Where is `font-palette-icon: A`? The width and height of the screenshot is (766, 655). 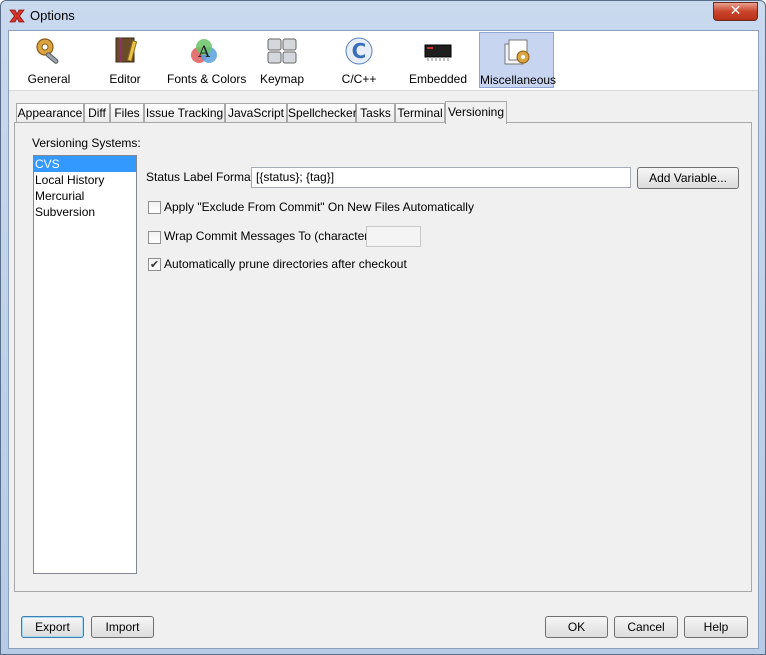 font-palette-icon: A is located at coordinates (204, 51).